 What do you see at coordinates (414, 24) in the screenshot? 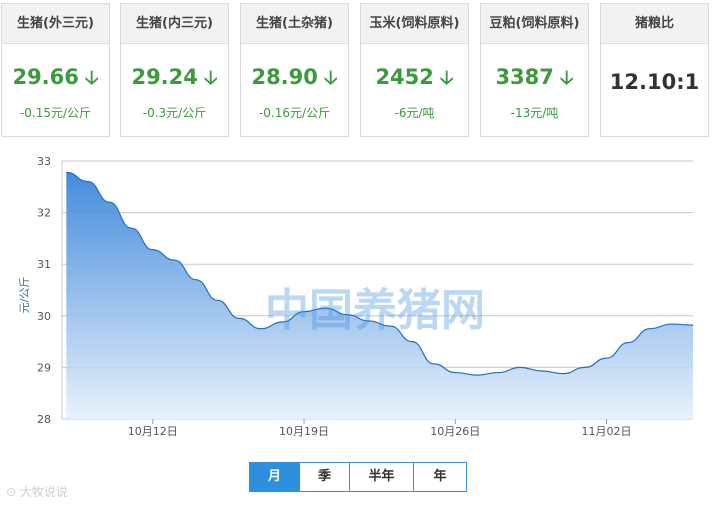
I see `card-title: 玉米(饲料原料)` at bounding box center [414, 24].